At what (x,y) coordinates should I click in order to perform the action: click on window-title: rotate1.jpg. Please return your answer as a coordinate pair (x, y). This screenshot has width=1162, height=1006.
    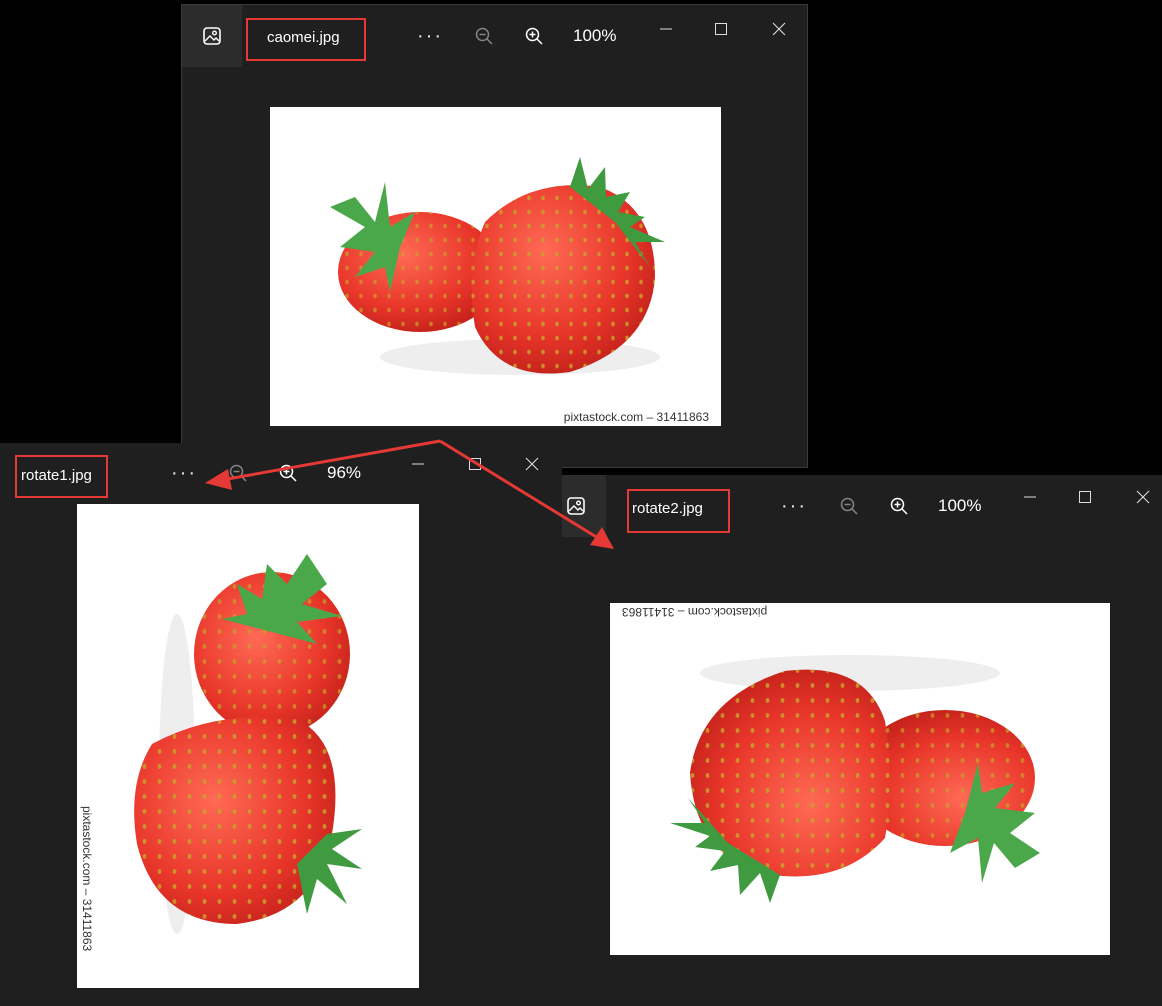
    Looking at the image, I should click on (56, 475).